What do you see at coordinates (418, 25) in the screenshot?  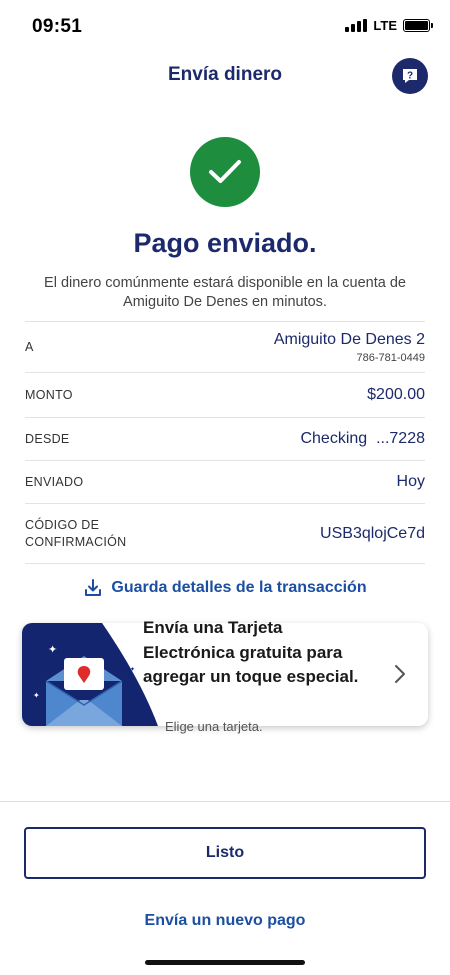 I see `battery-icon` at bounding box center [418, 25].